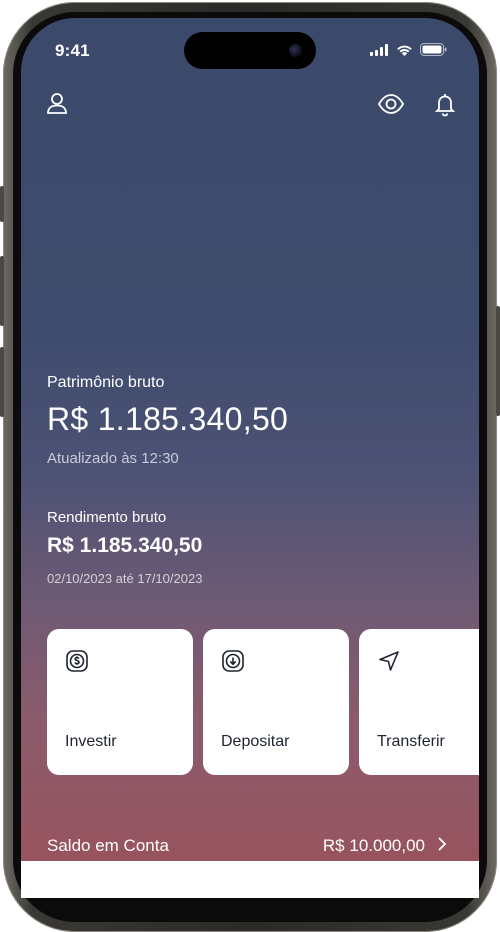 This screenshot has height=932, width=500. I want to click on cellular-signal-icon, so click(379, 49).